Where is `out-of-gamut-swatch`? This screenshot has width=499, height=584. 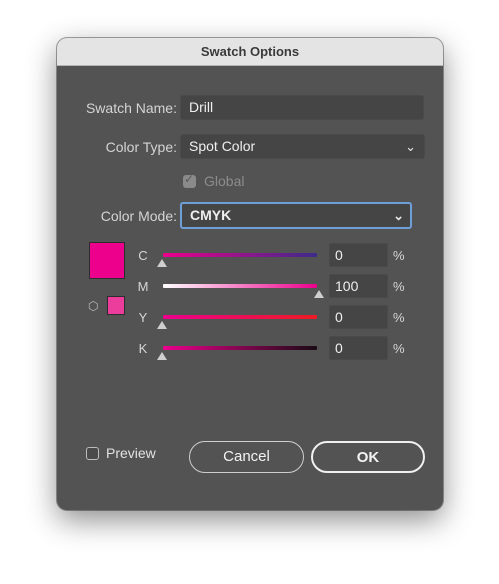
out-of-gamut-swatch is located at coordinates (116, 305).